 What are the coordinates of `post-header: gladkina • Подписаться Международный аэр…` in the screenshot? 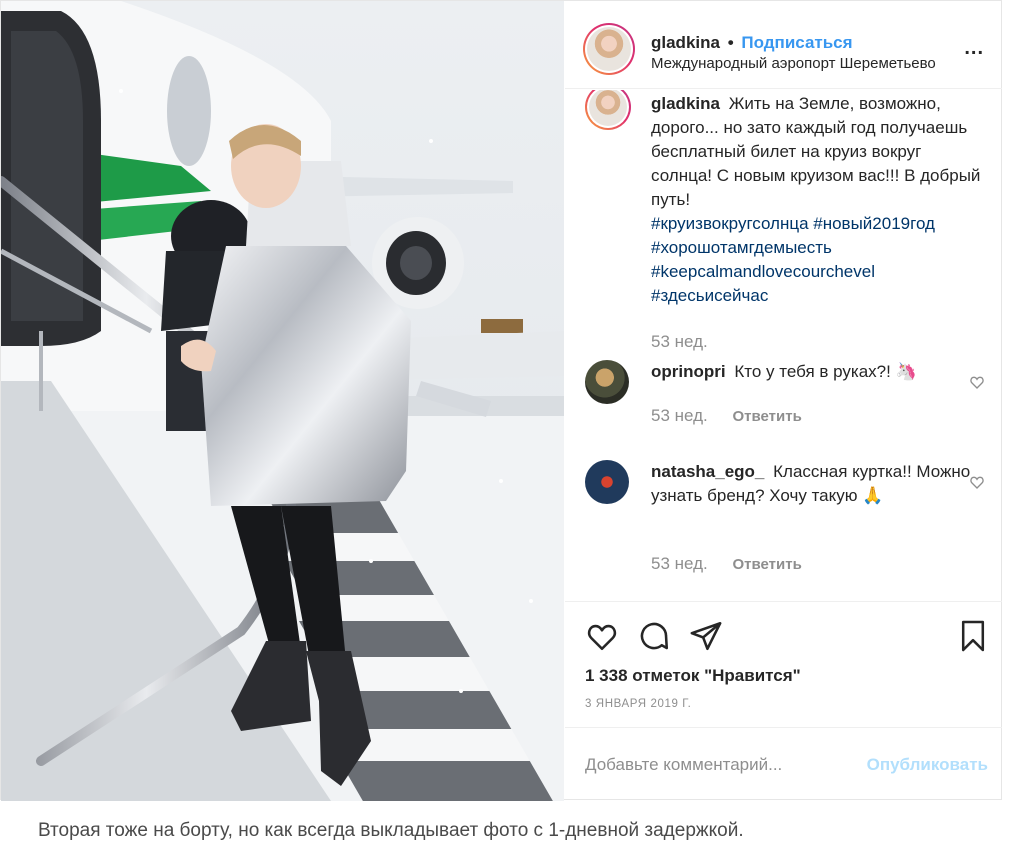 It's located at (783, 45).